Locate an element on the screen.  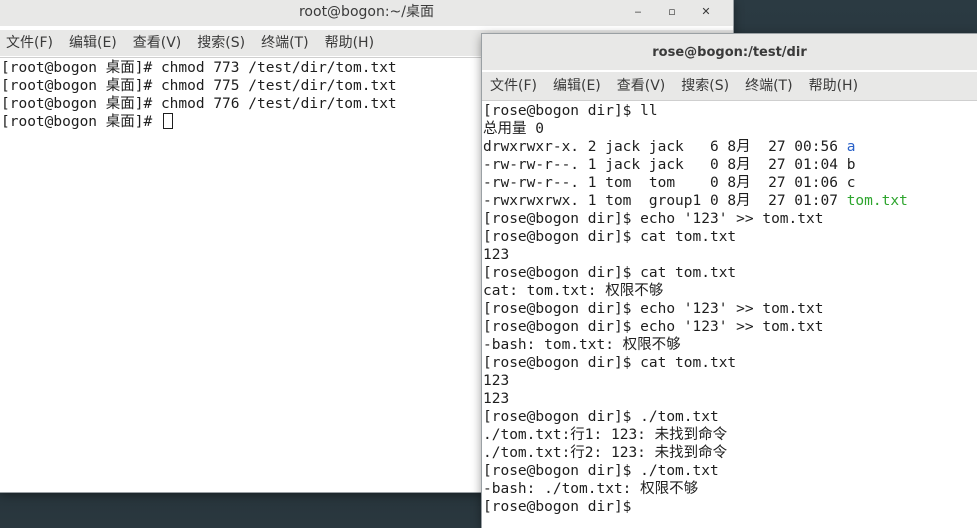
terminal-line: -bash: ./tom.txt: 权限不够 is located at coordinates (591, 489).